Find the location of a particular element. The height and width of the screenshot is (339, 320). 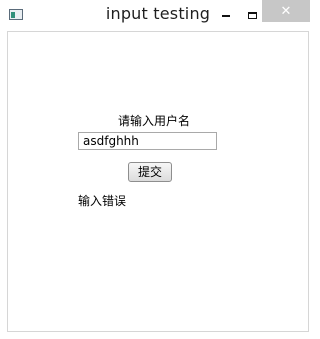

maximize-button is located at coordinates (252, 15).